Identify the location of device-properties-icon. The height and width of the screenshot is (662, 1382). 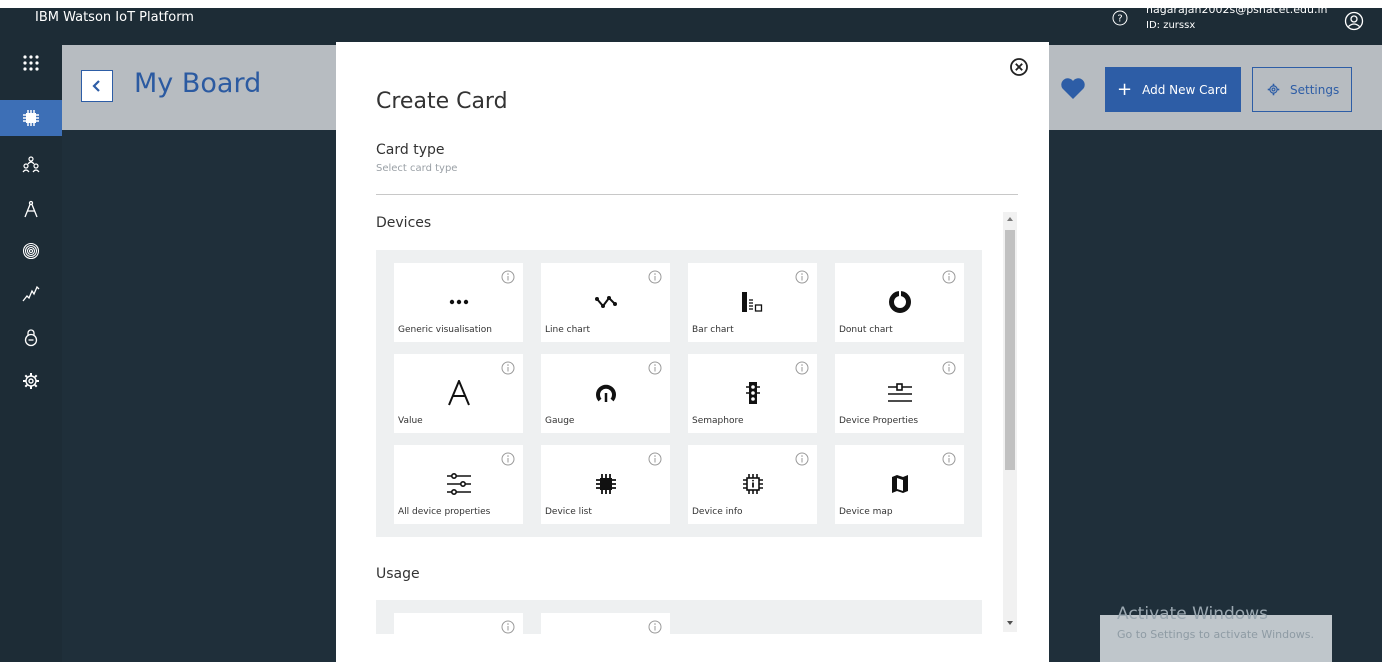
(899, 392).